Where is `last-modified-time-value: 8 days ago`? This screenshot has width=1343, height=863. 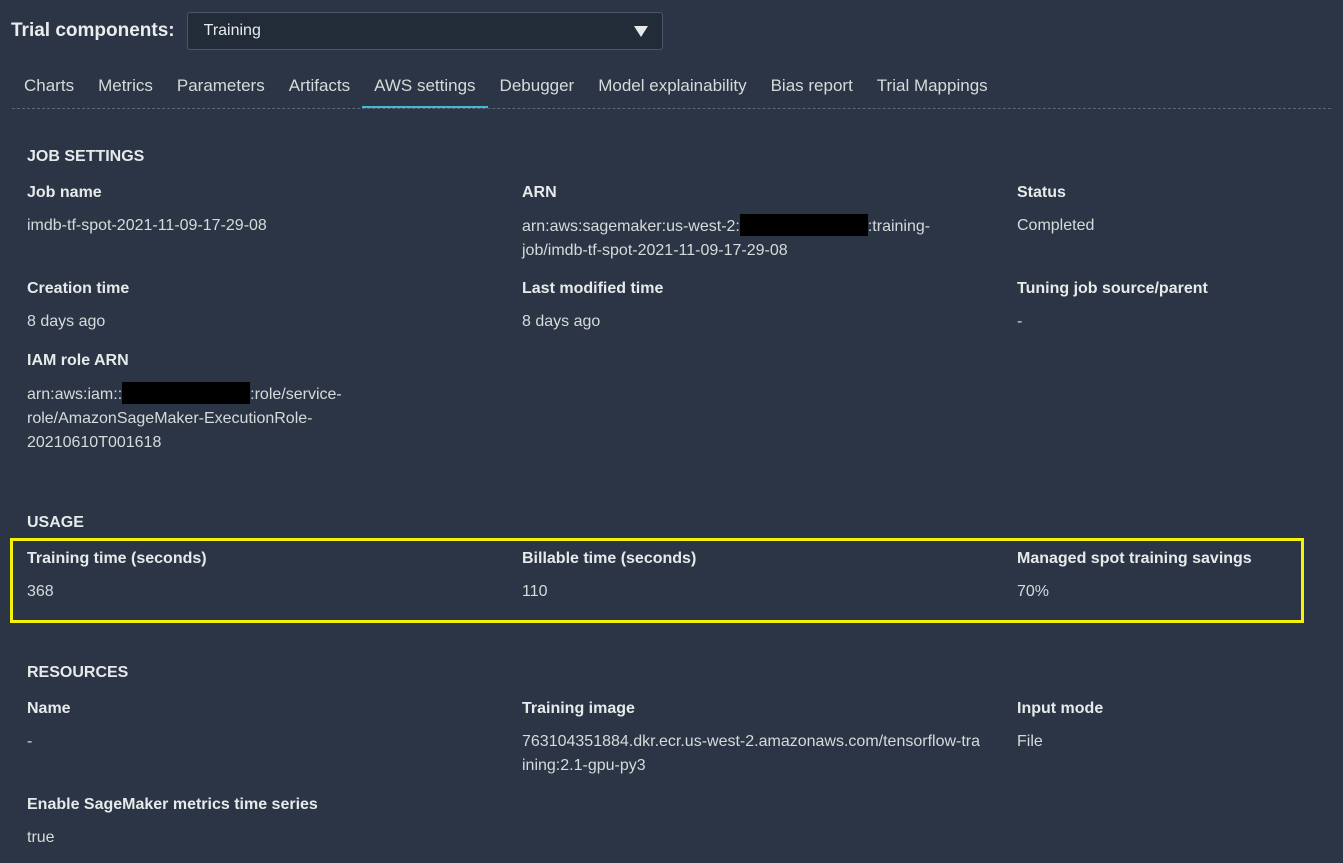 last-modified-time-value: 8 days ago is located at coordinates (561, 321).